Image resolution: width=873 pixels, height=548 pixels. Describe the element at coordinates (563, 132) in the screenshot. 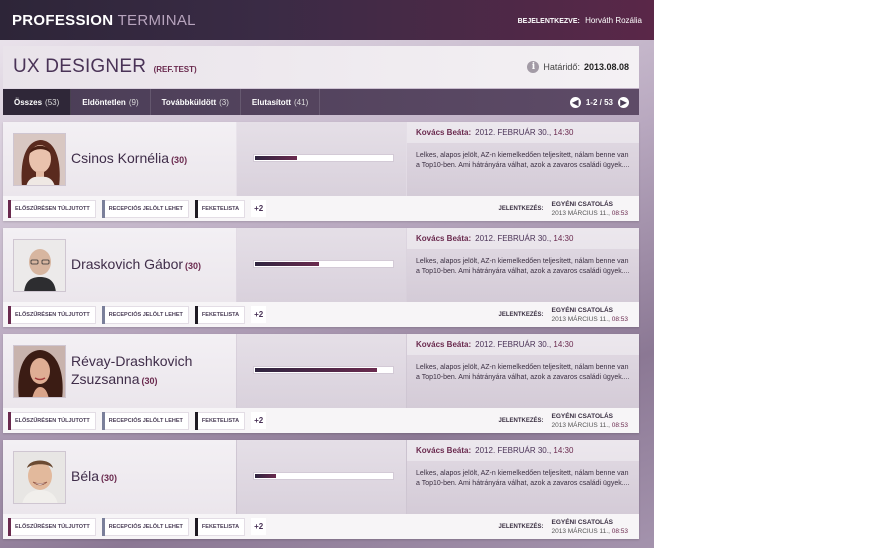

I see `comment-time: 14:30` at that location.